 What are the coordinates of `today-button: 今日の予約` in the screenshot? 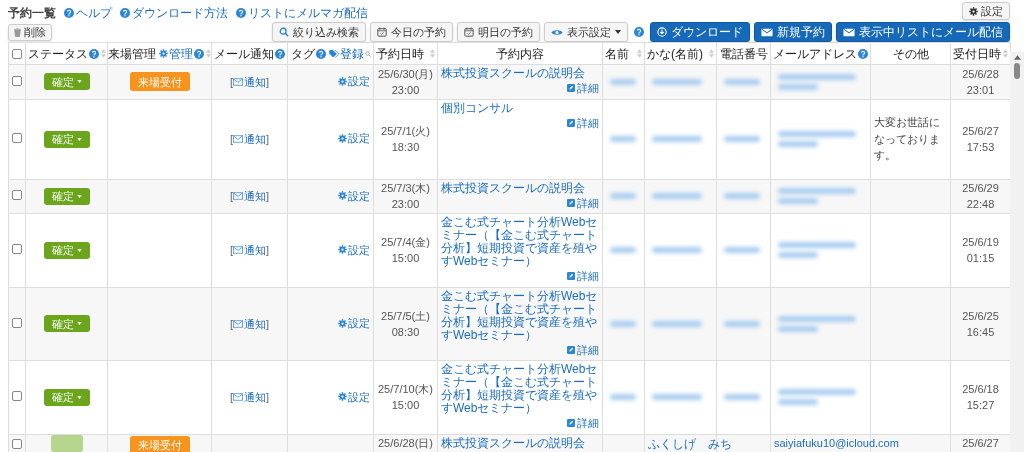 It's located at (411, 32).